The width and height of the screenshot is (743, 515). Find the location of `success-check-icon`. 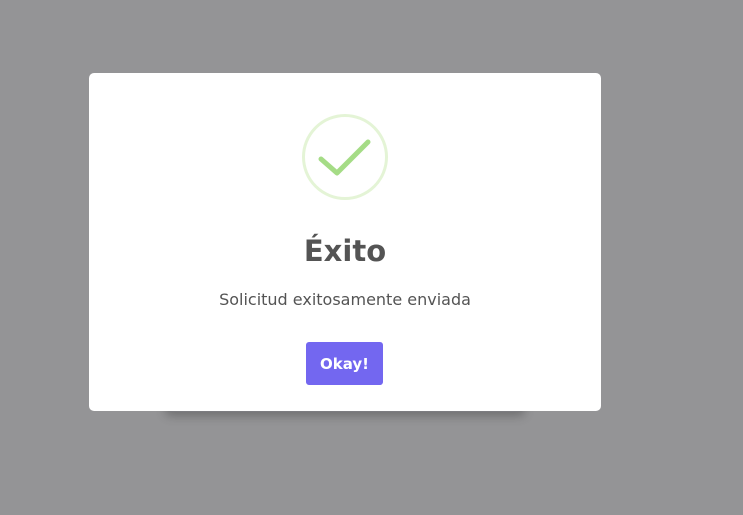

success-check-icon is located at coordinates (345, 157).